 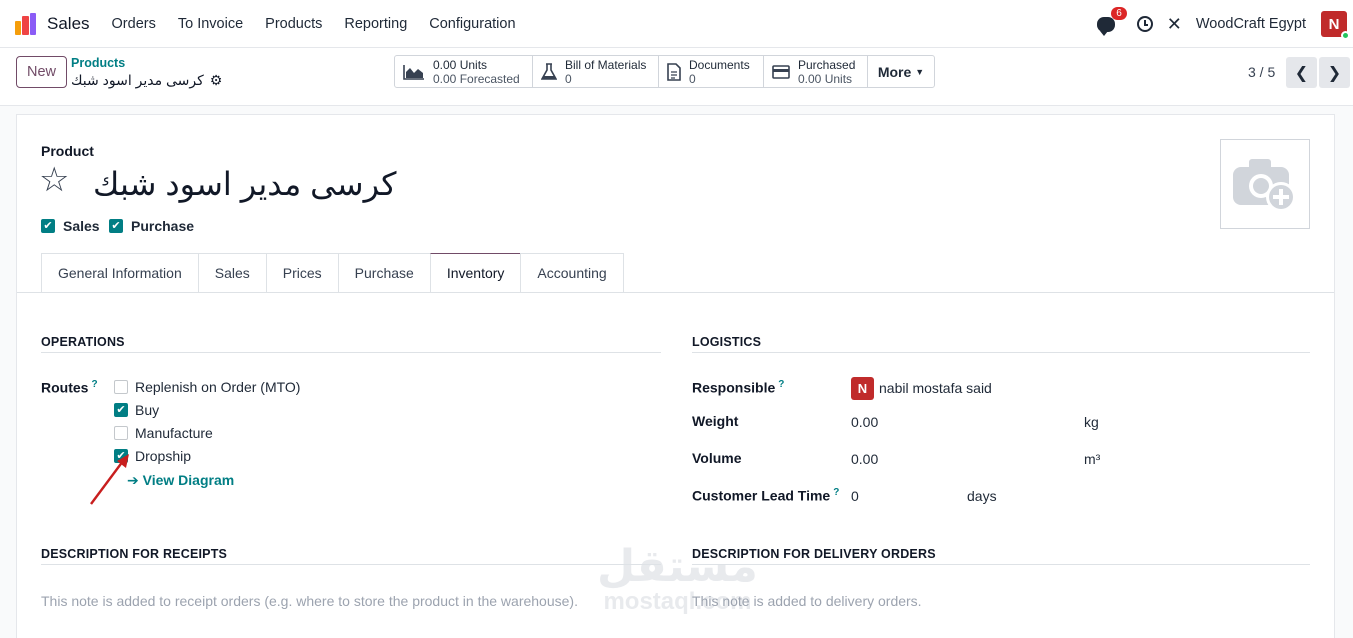 I want to click on more-dropdown-button: More ▼, so click(x=901, y=71).